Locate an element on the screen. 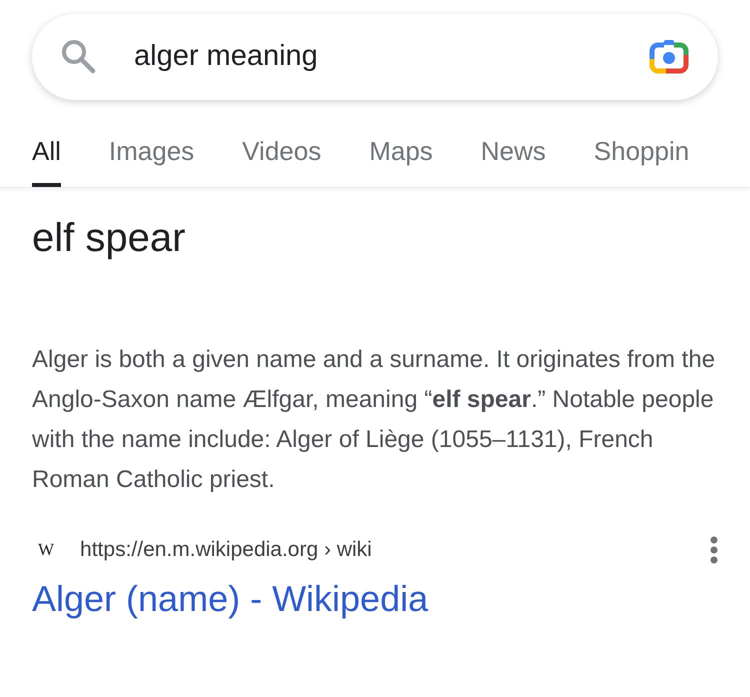 The image size is (750, 697). result-url: https://en.m.wikipedia.org › wiki is located at coordinates (226, 550).